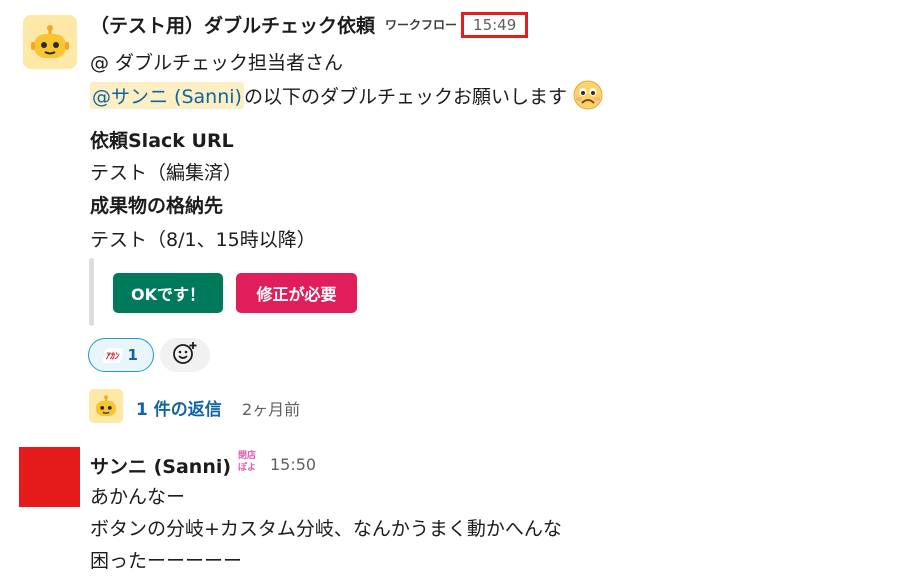 The image size is (903, 577). What do you see at coordinates (326, 529) in the screenshot?
I see `message-line: ボタンの分岐+カスタム分岐、なんかうまく動かへんな` at bounding box center [326, 529].